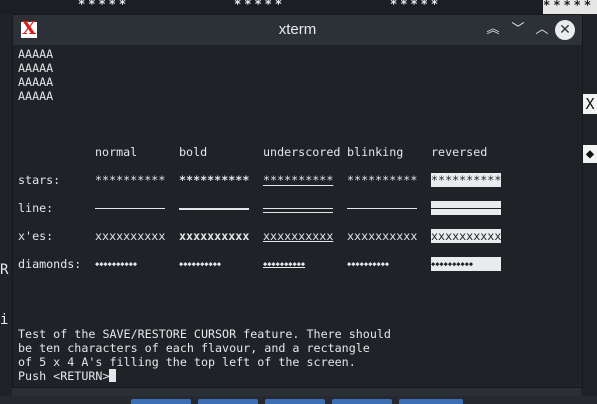  What do you see at coordinates (64, 376) in the screenshot?
I see `prompt-text: Push <RETURN>` at bounding box center [64, 376].